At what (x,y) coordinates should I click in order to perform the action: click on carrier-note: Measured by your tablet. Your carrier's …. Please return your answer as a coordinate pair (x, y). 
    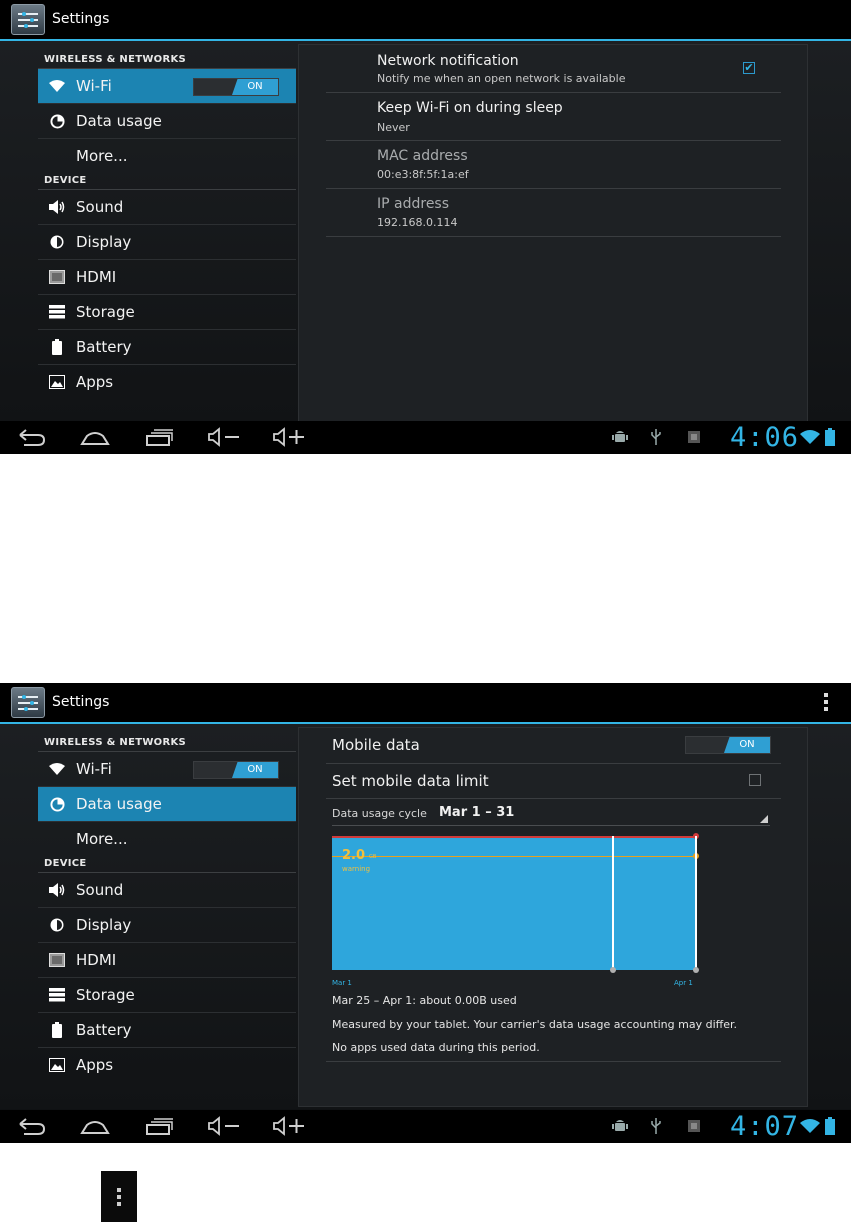
    Looking at the image, I should click on (534, 1024).